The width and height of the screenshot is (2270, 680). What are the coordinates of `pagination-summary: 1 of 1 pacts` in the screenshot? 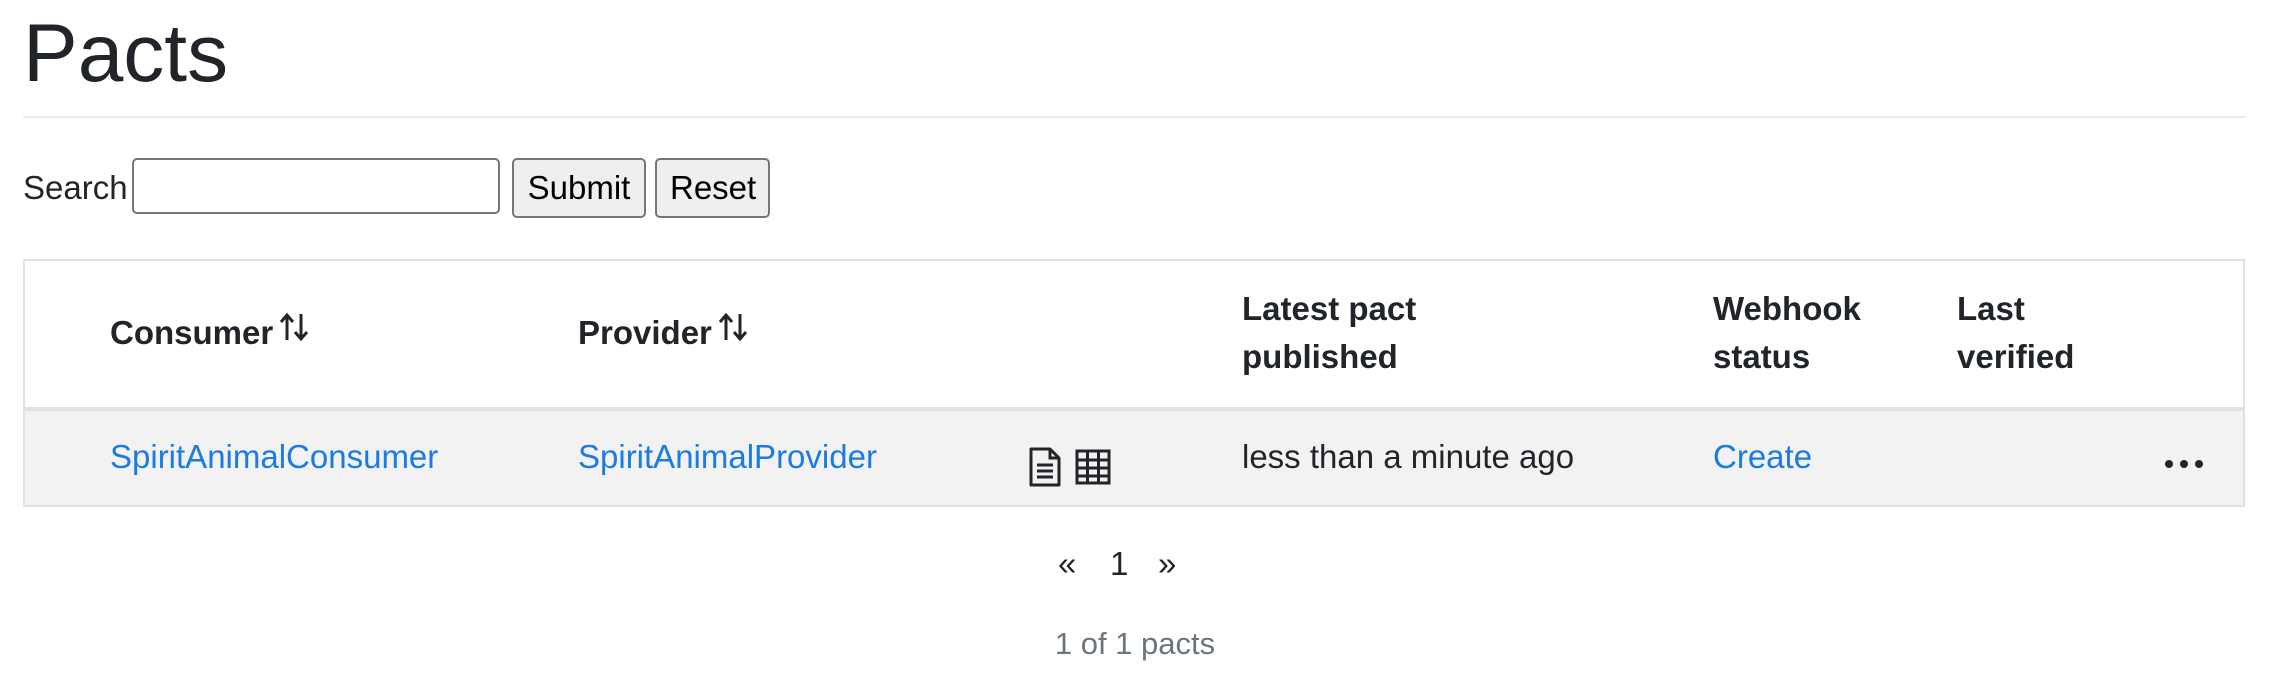 It's located at (1135, 643).